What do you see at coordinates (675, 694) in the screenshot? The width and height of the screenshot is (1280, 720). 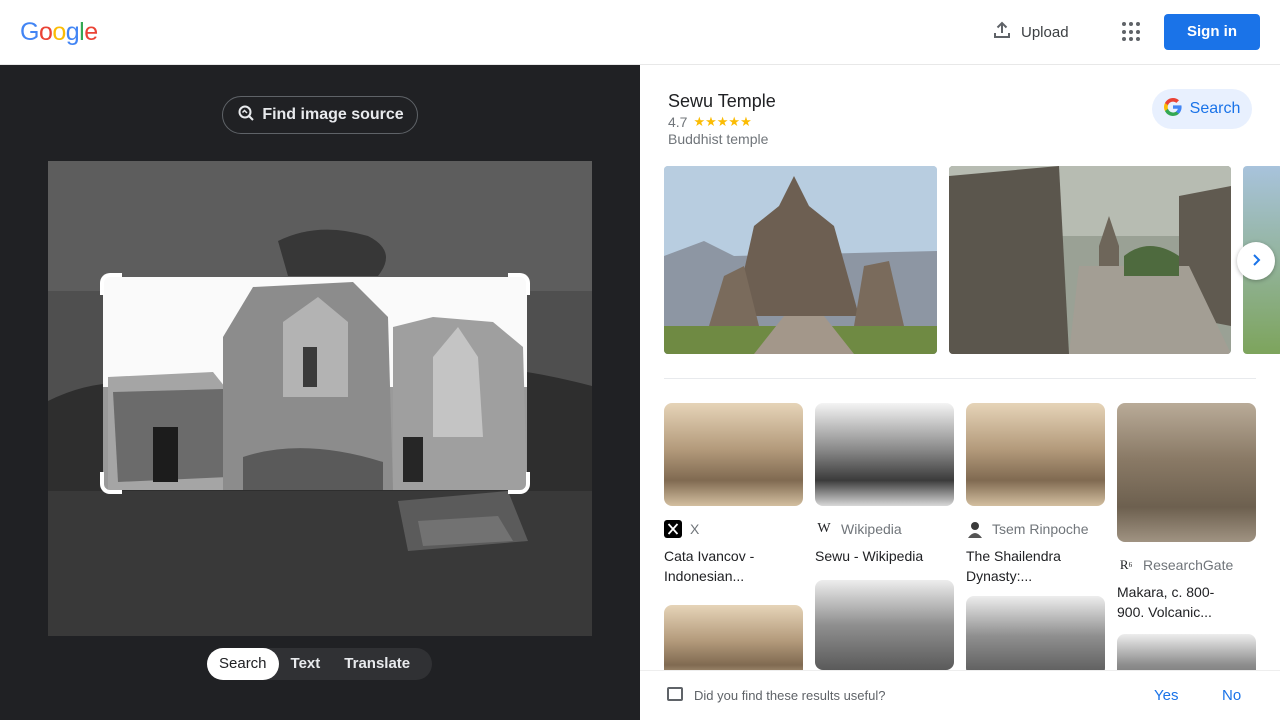 I see `feedback-icon` at bounding box center [675, 694].